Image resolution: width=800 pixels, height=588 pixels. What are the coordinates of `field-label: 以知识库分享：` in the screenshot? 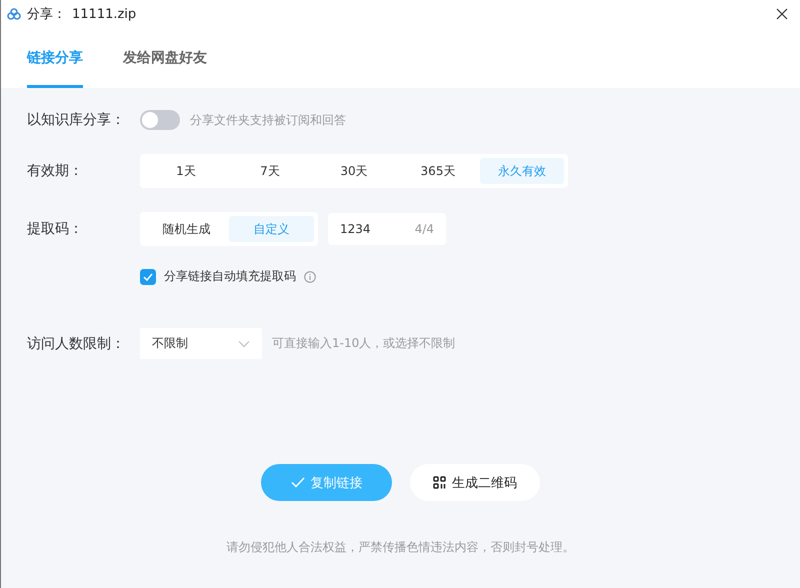 It's located at (76, 120).